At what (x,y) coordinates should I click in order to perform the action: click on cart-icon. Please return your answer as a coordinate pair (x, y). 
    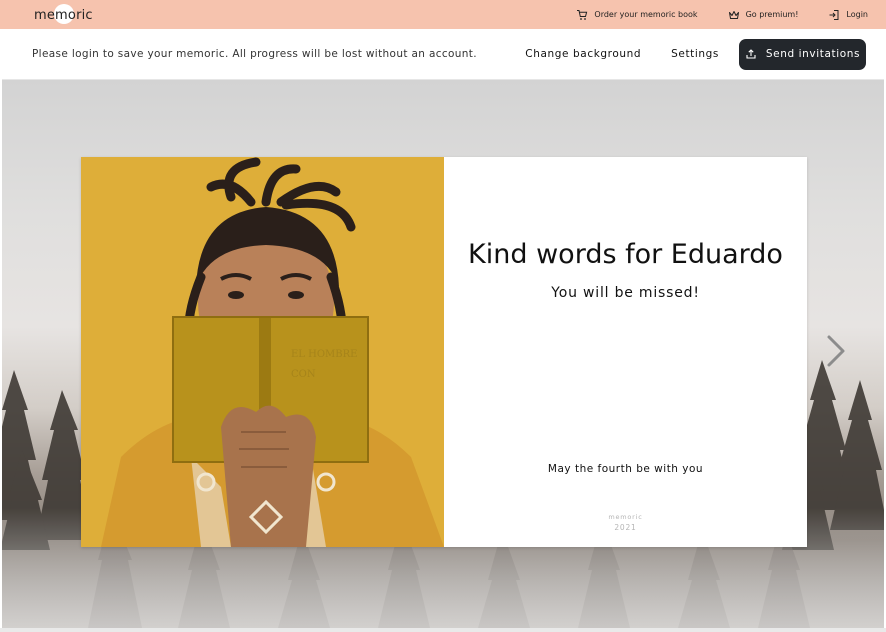
    Looking at the image, I should click on (582, 14).